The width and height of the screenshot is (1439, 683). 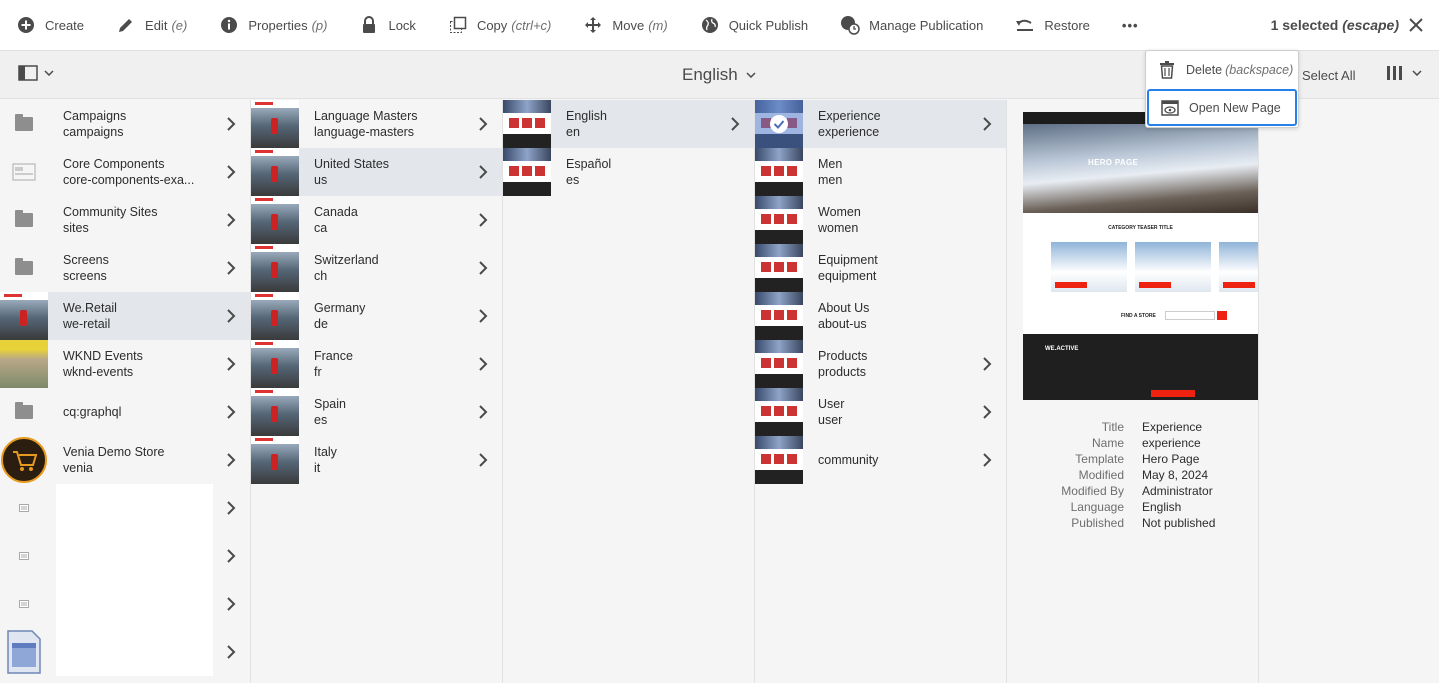 I want to click on properties-button: Properties (p), so click(x=273, y=25).